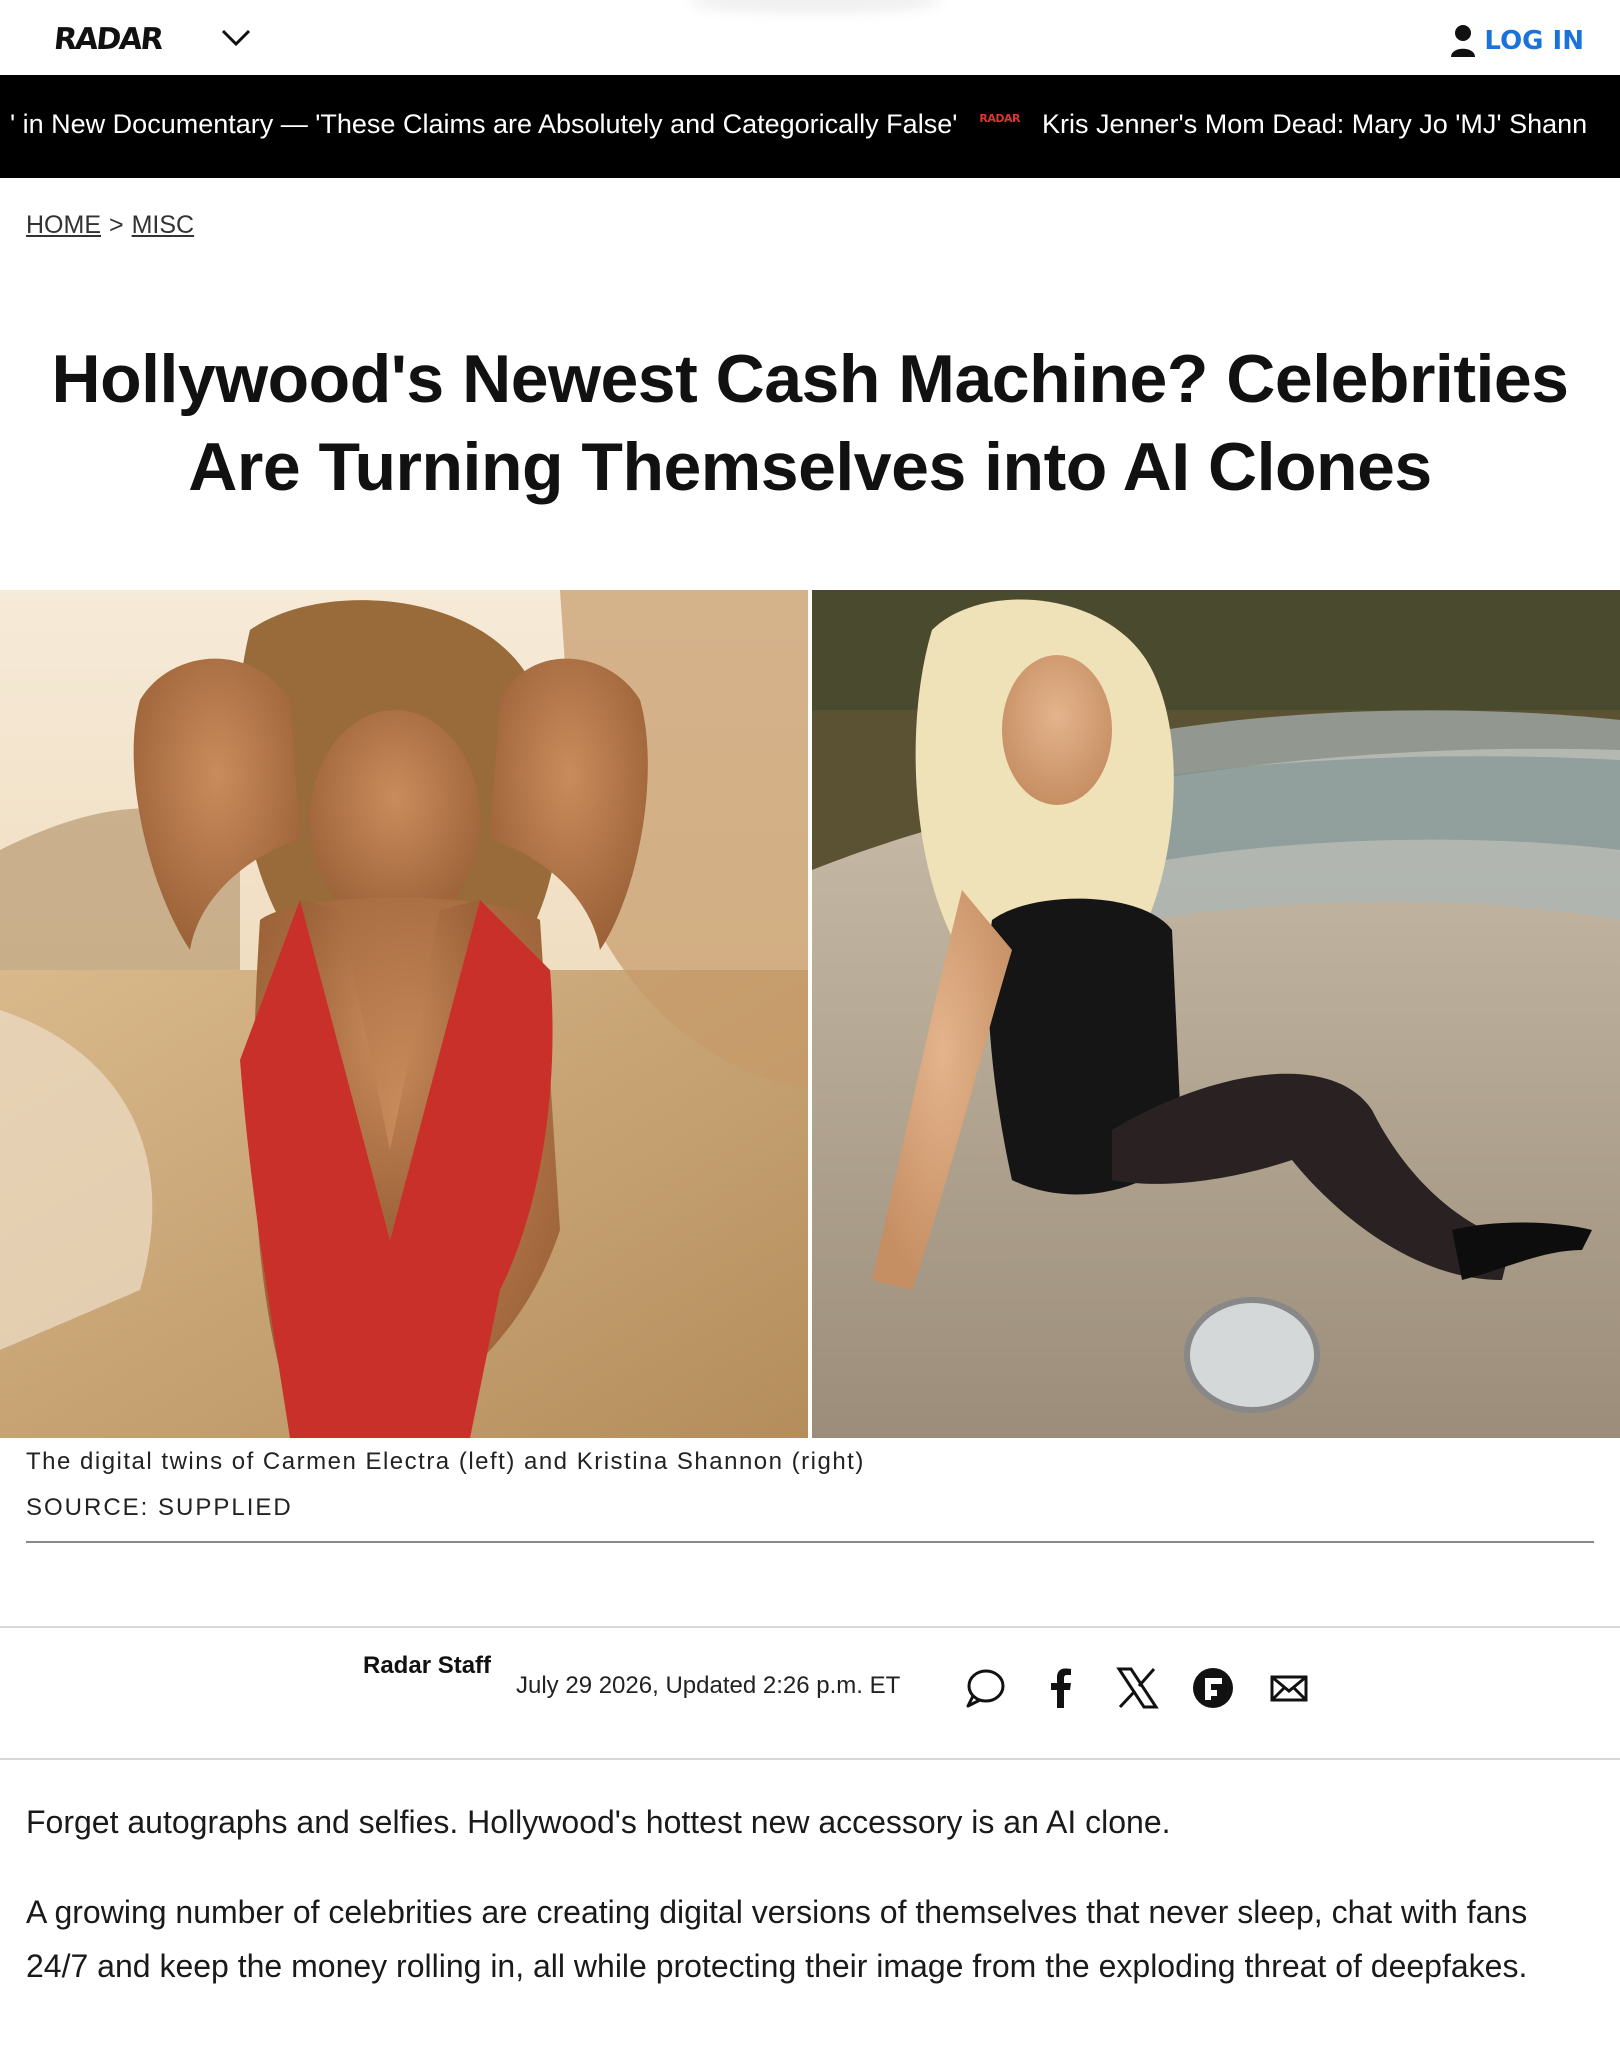  Describe the element at coordinates (107, 39) in the screenshot. I see `site-logo: RADAR` at that location.